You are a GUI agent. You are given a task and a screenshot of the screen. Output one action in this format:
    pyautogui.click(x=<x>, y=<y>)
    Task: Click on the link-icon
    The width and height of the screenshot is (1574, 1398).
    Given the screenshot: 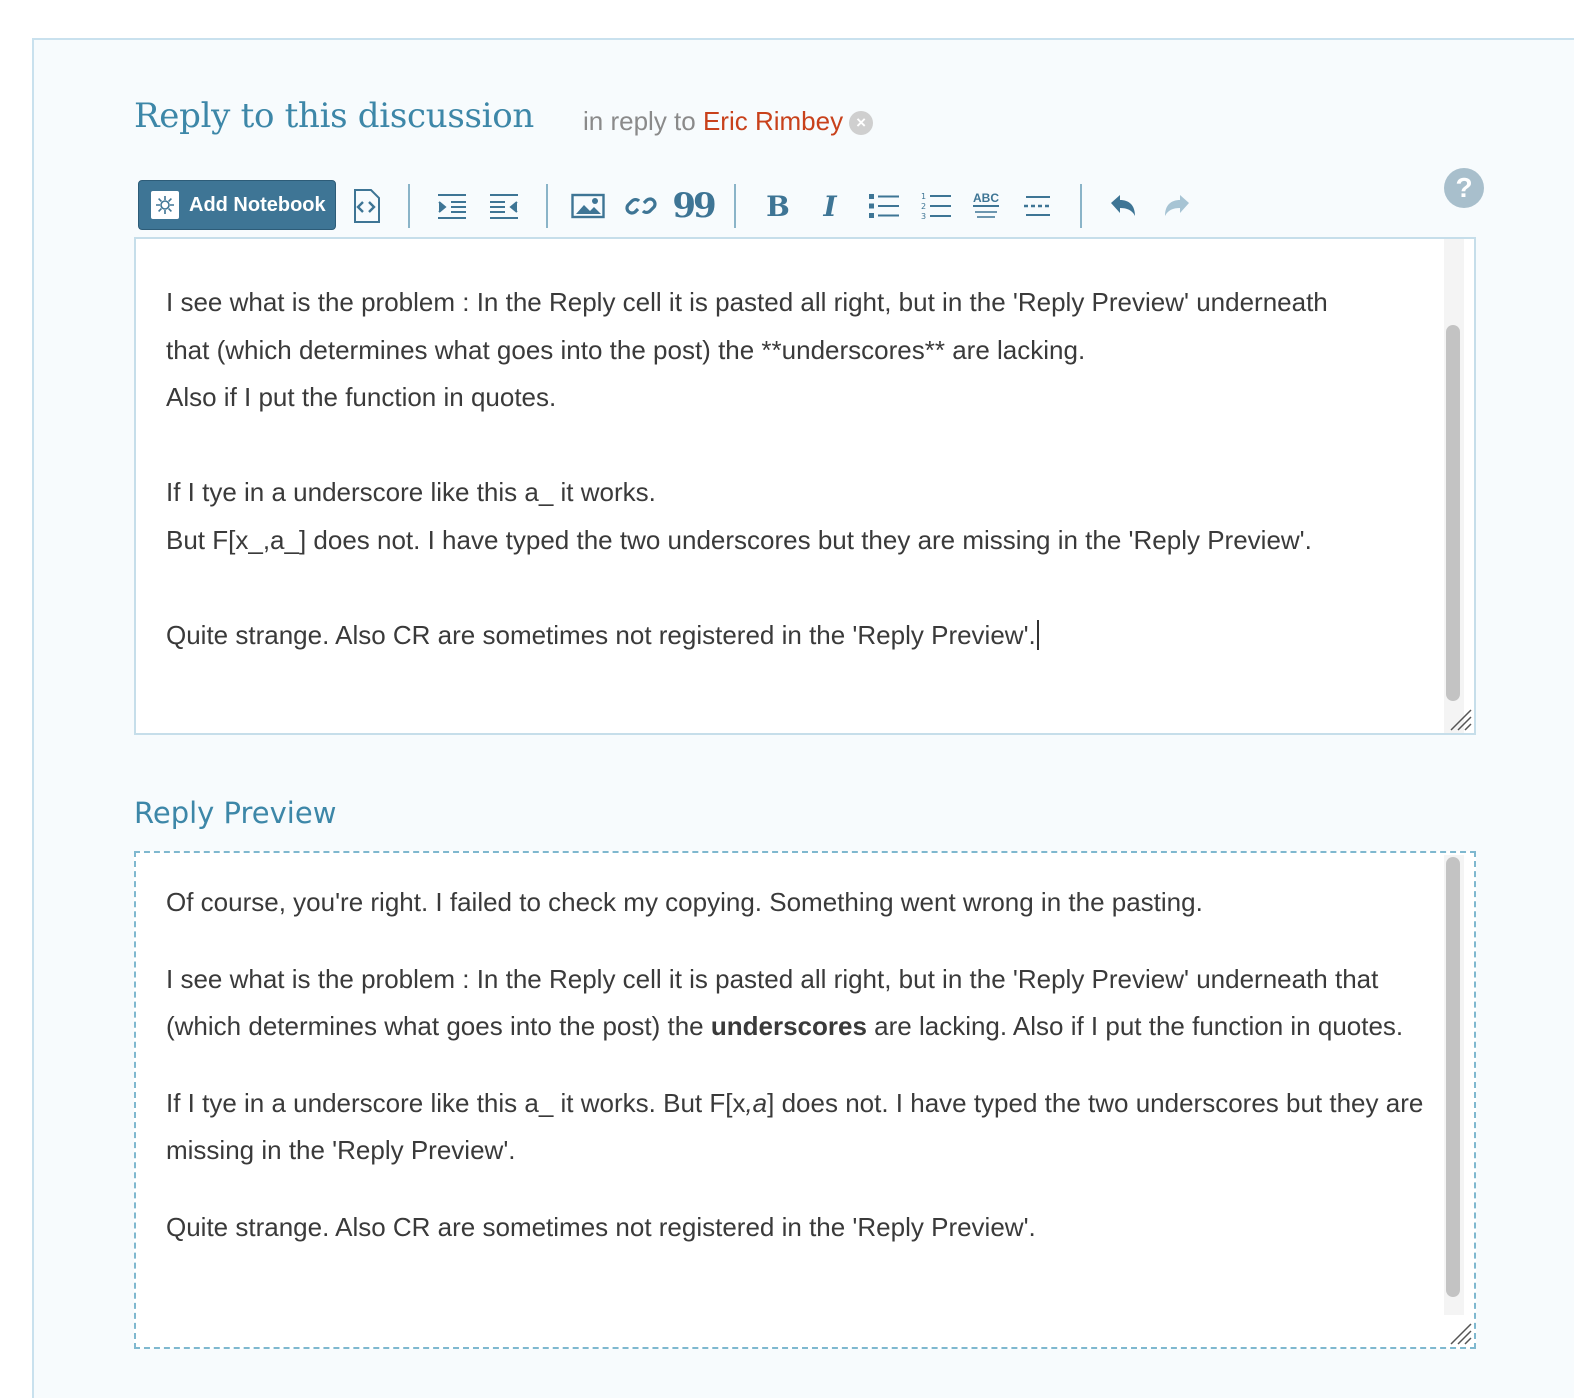 What is the action you would take?
    pyautogui.click(x=641, y=206)
    